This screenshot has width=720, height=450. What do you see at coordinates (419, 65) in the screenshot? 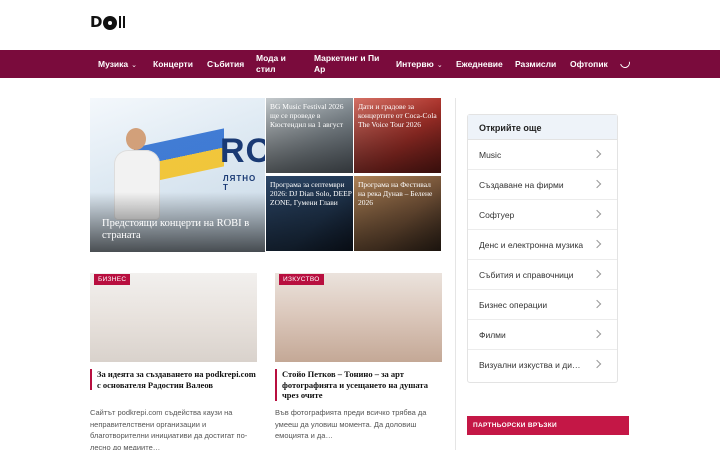
I see `nav-item-interview: Интервю ⌄` at bounding box center [419, 65].